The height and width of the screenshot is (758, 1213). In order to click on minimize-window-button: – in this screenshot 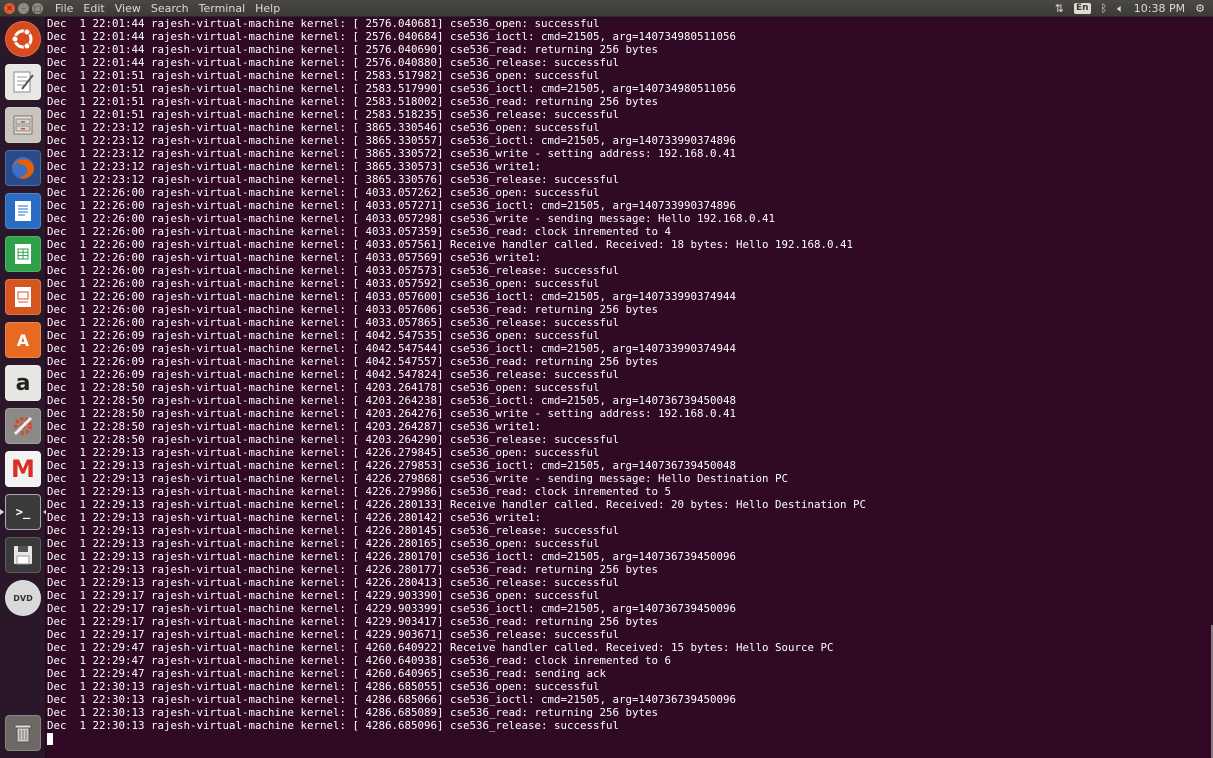, I will do `click(23, 8)`.